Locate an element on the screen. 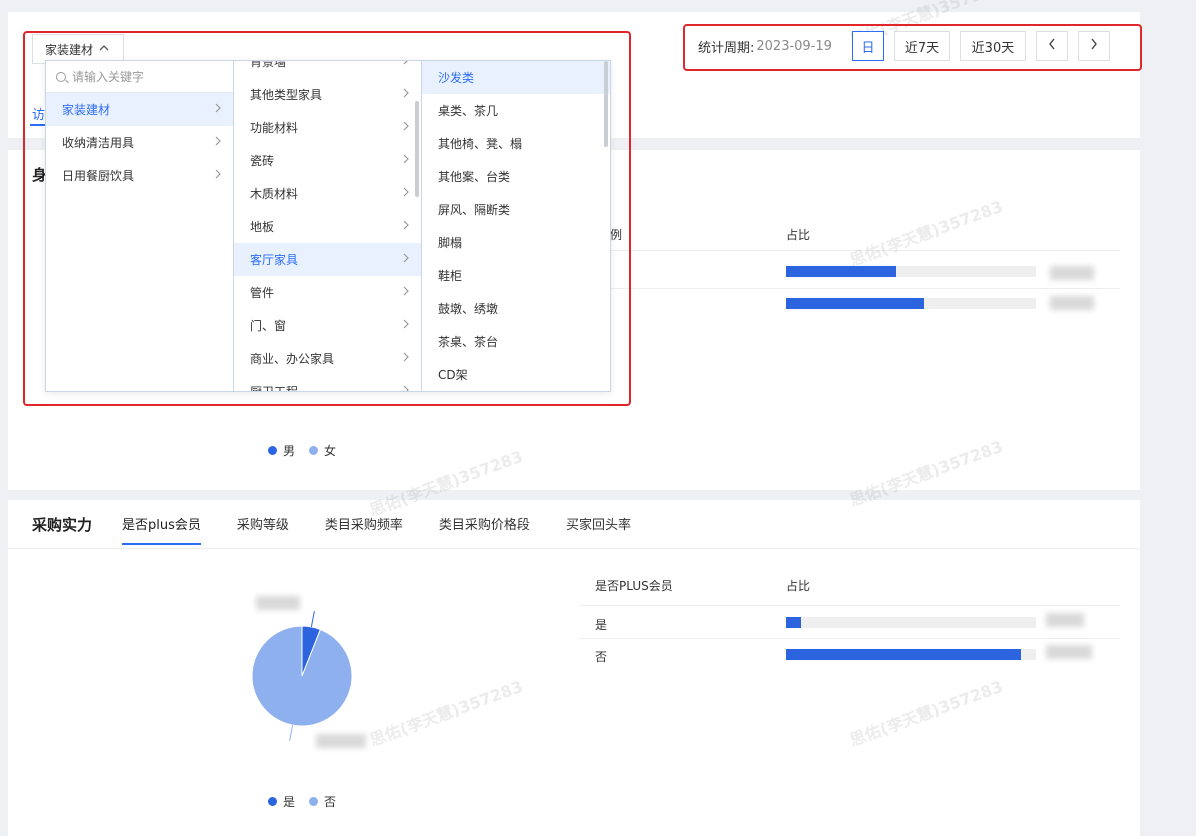 The width and height of the screenshot is (1196, 836). section-divider is located at coordinates (574, 548).